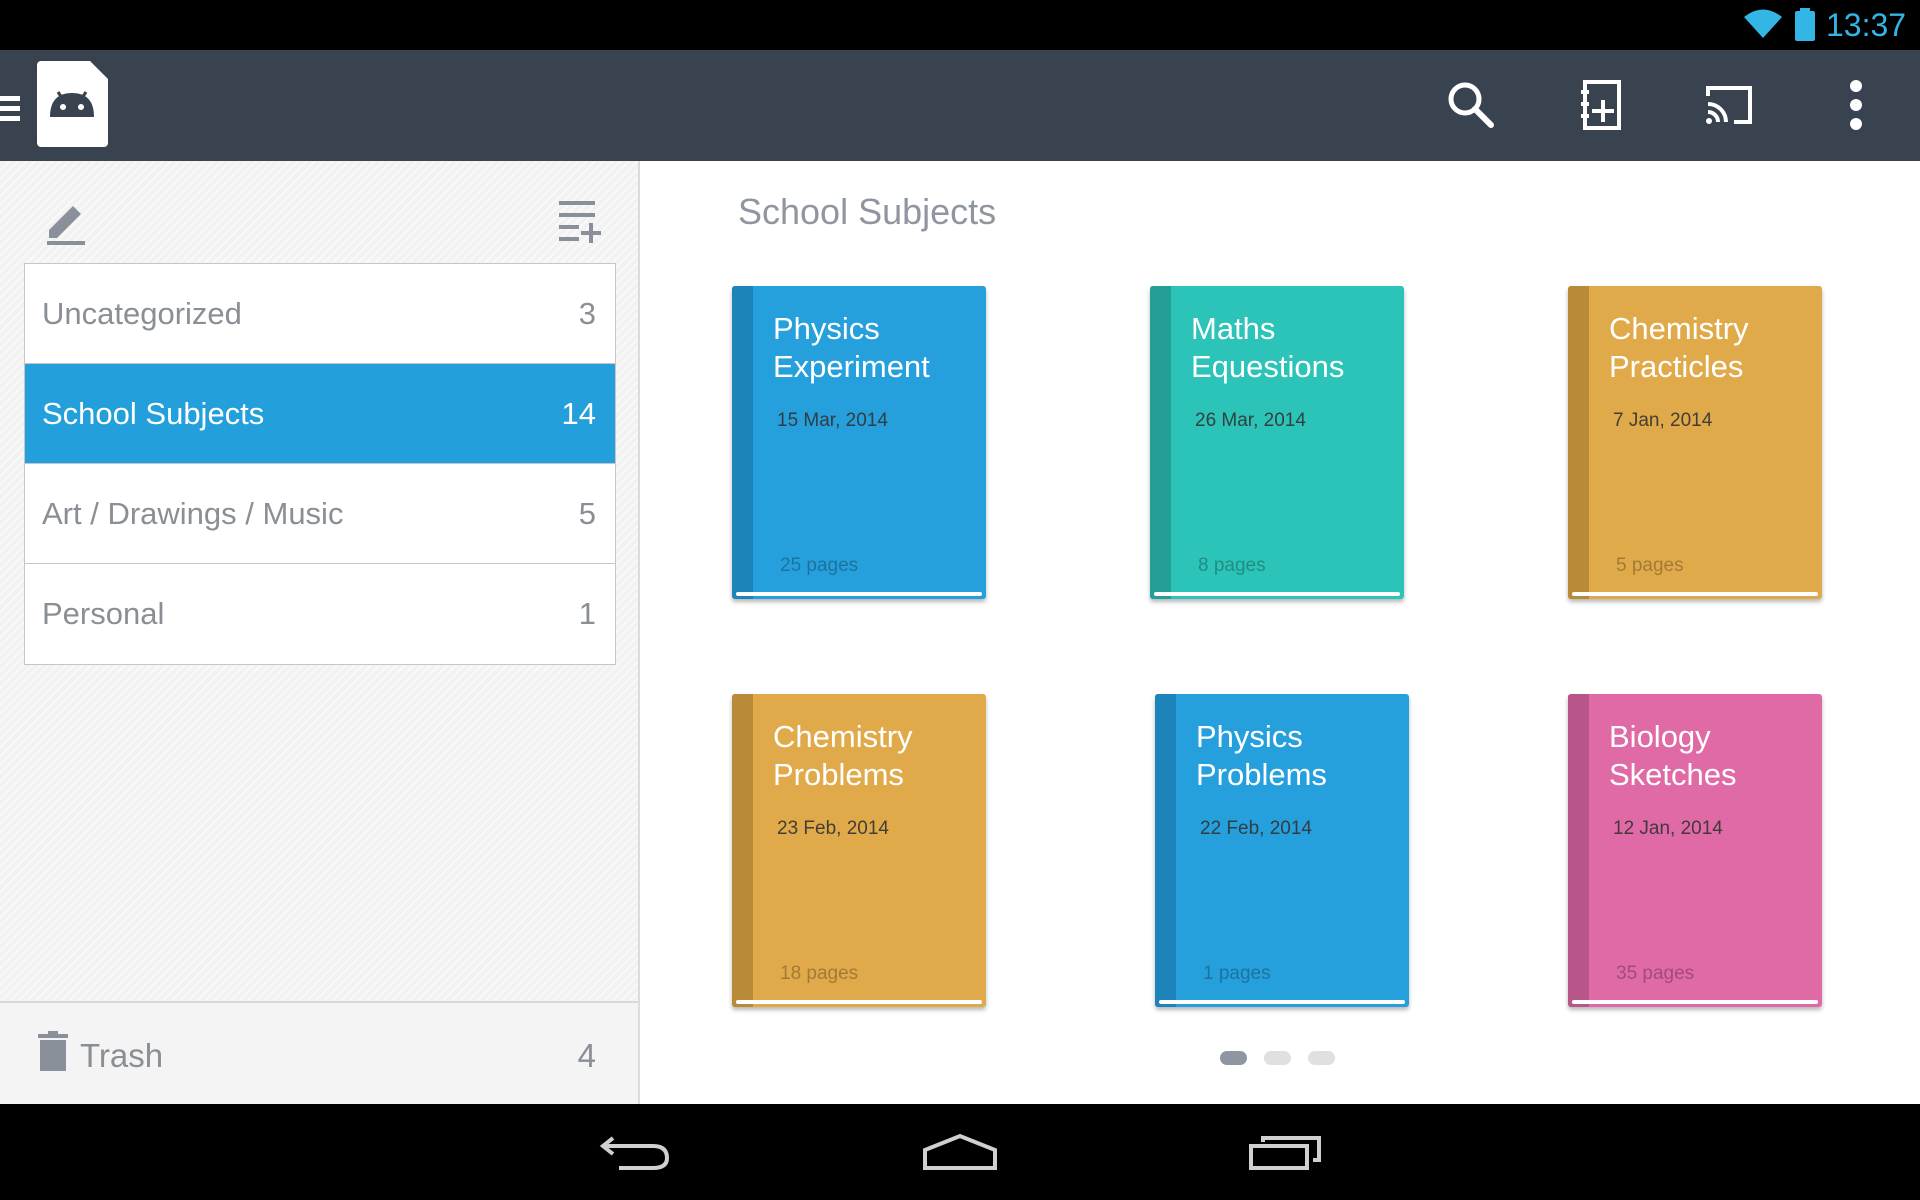 This screenshot has width=1920, height=1200. I want to click on trash-icon, so click(53, 1051).